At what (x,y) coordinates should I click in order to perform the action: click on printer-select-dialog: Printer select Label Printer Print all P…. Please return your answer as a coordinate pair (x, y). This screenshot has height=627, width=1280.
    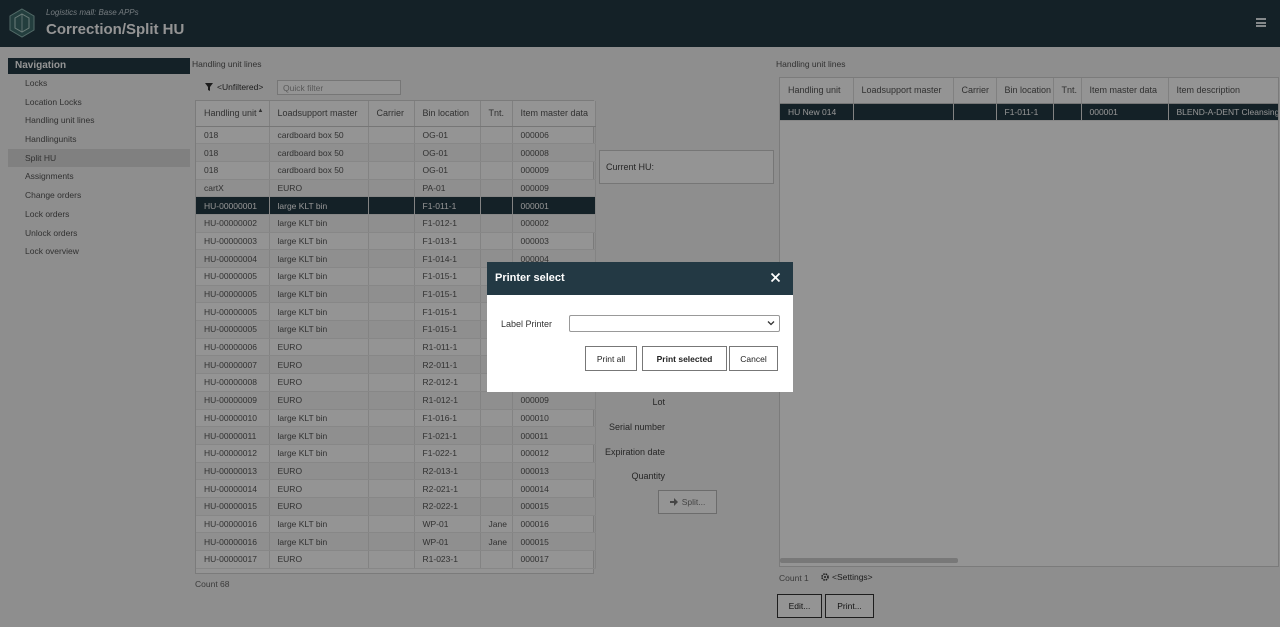
    Looking at the image, I should click on (640, 327).